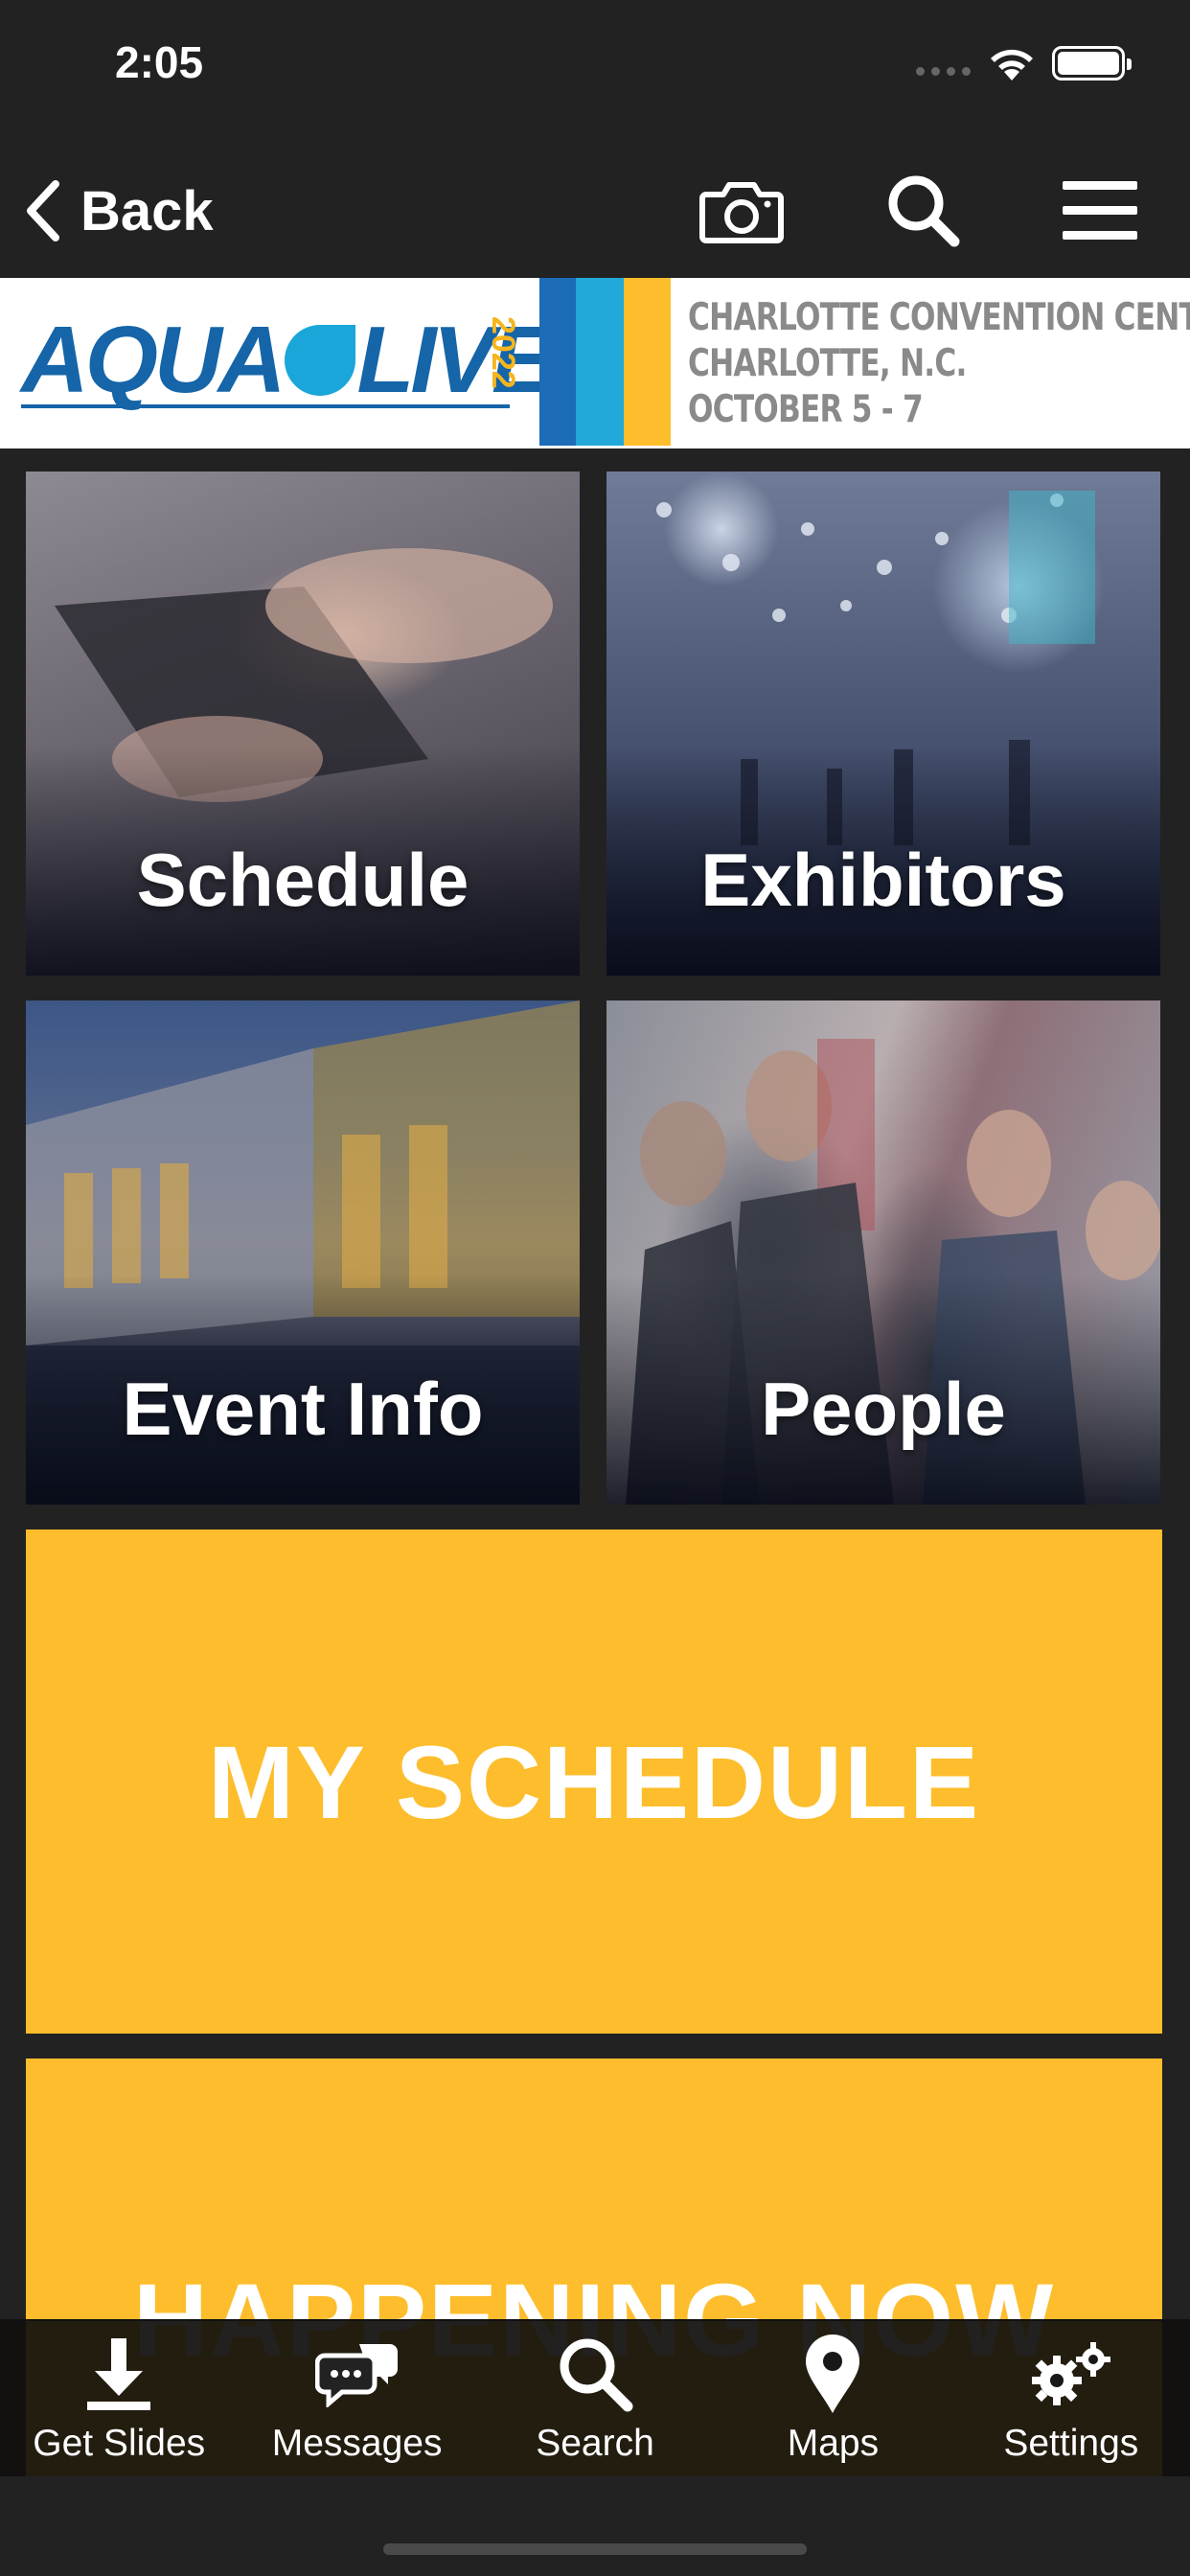  I want to click on battery-icon, so click(1092, 63).